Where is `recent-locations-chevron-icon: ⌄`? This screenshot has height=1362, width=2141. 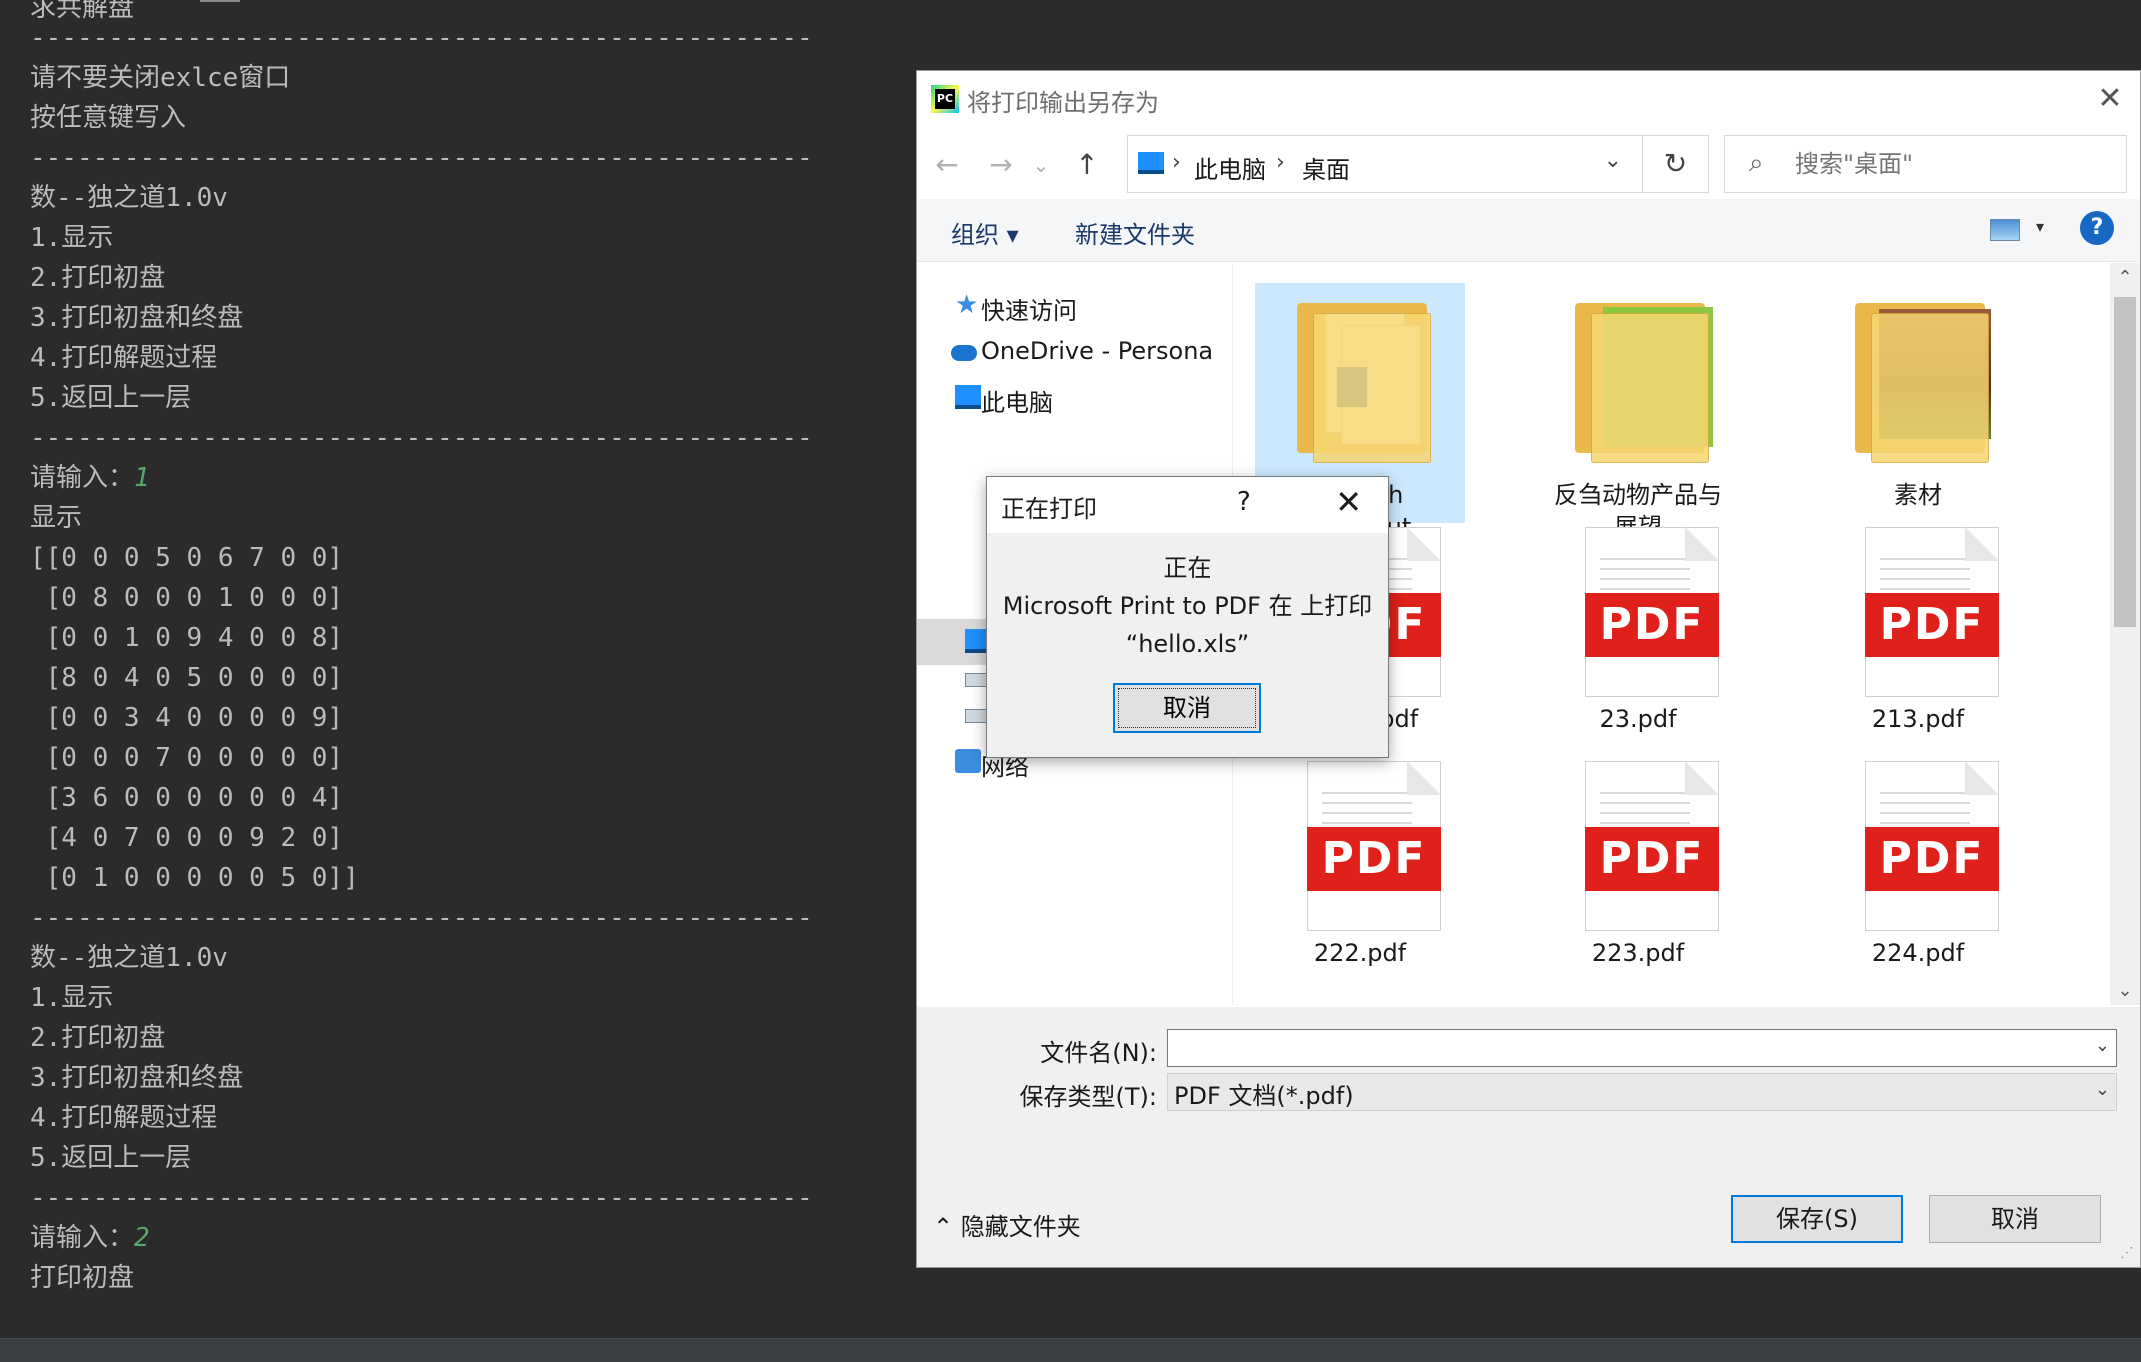 recent-locations-chevron-icon: ⌄ is located at coordinates (1041, 165).